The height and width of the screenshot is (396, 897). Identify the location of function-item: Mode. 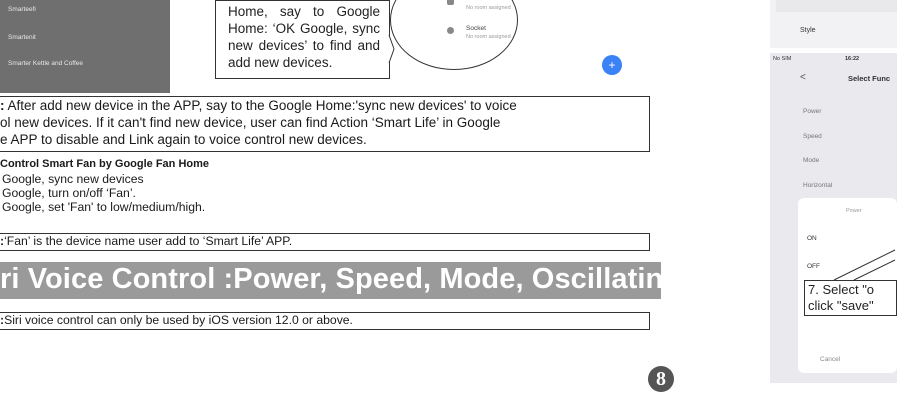
(811, 160).